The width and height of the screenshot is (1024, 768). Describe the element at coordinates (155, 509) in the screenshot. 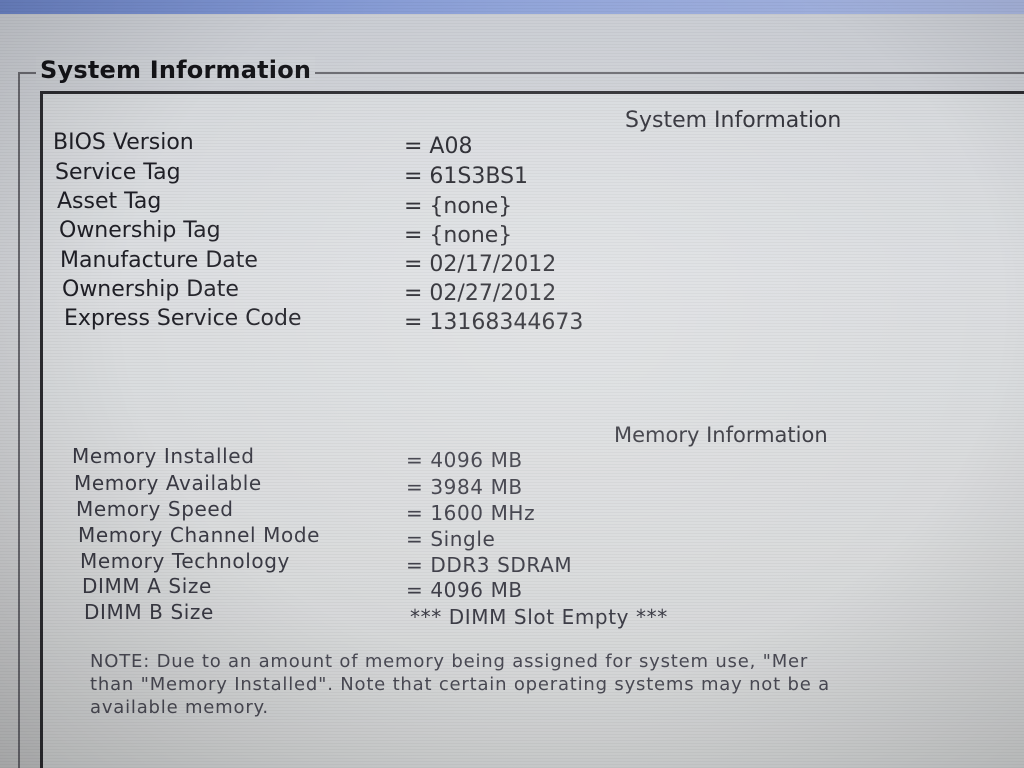

I see `memory-speed-label: Memory Speed` at that location.